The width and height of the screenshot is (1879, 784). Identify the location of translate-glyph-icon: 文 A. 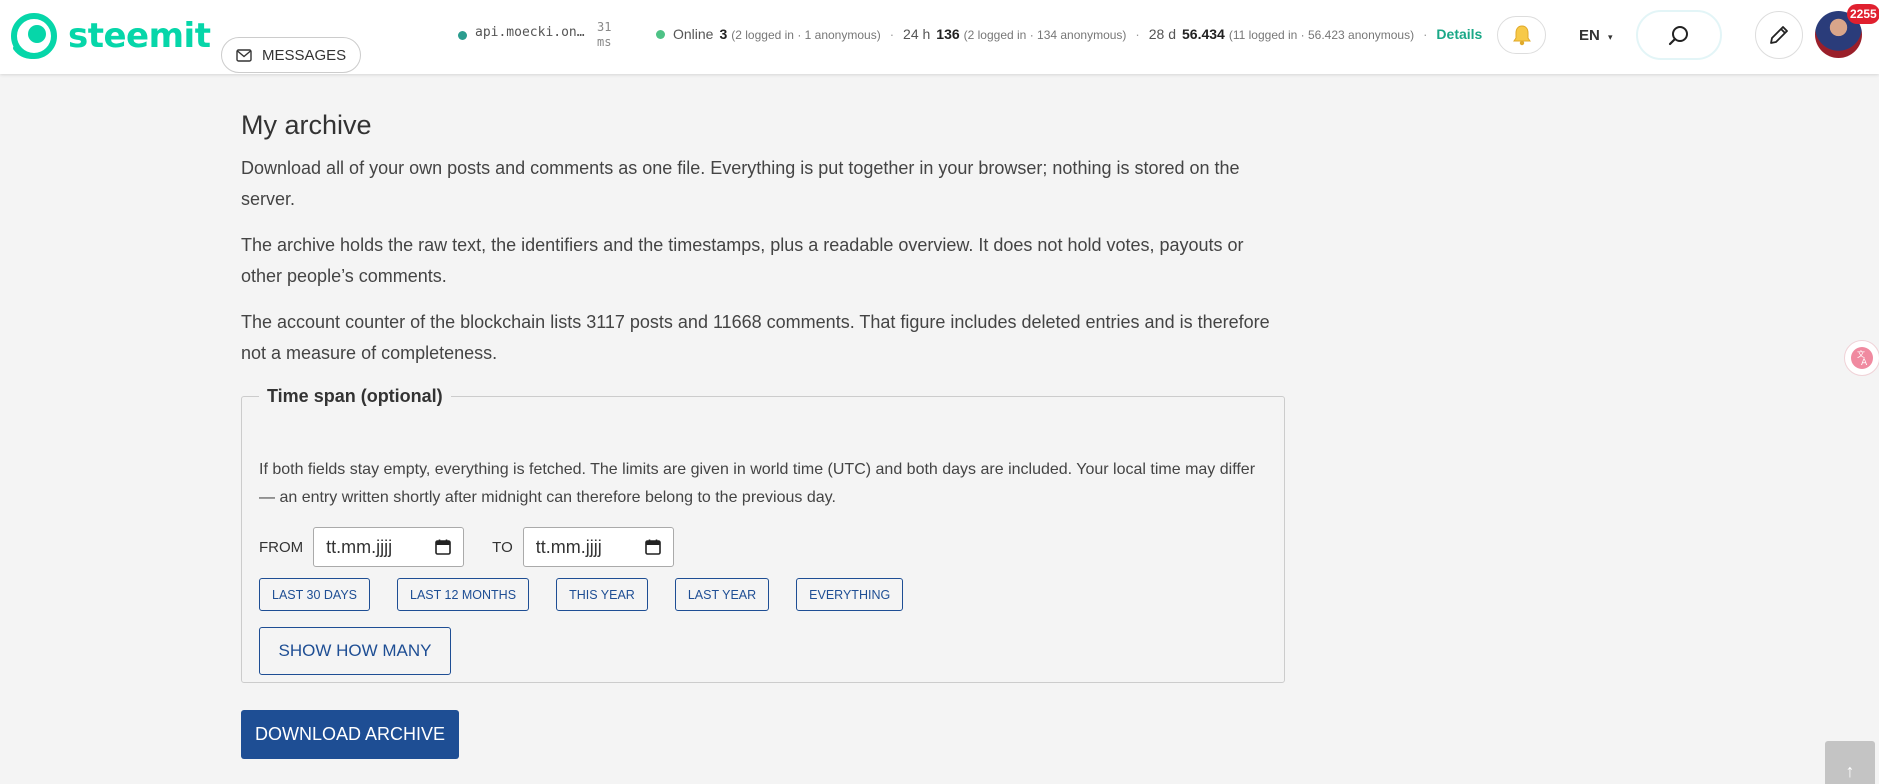
(1862, 358).